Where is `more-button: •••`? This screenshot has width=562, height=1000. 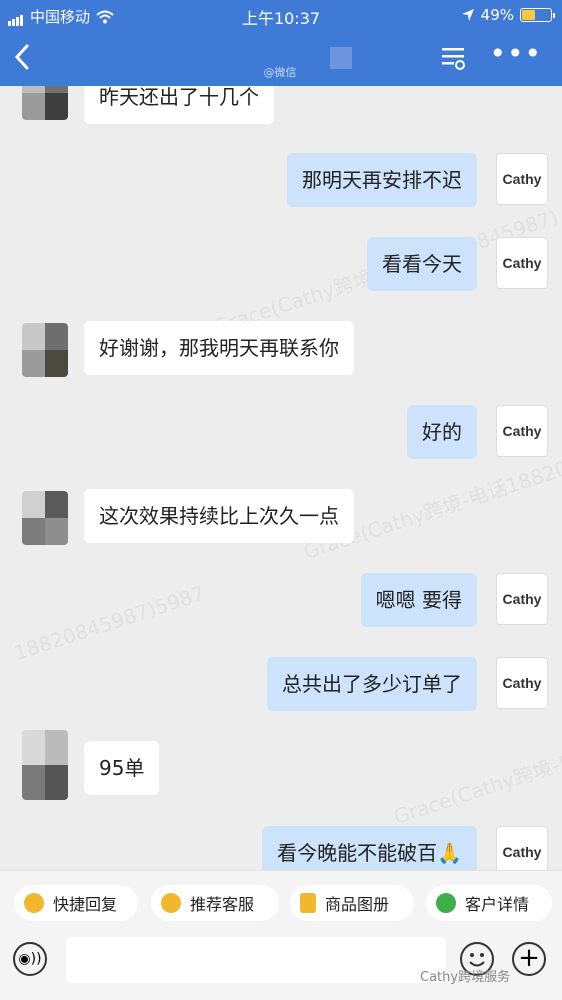 more-button: ••• is located at coordinates (515, 54).